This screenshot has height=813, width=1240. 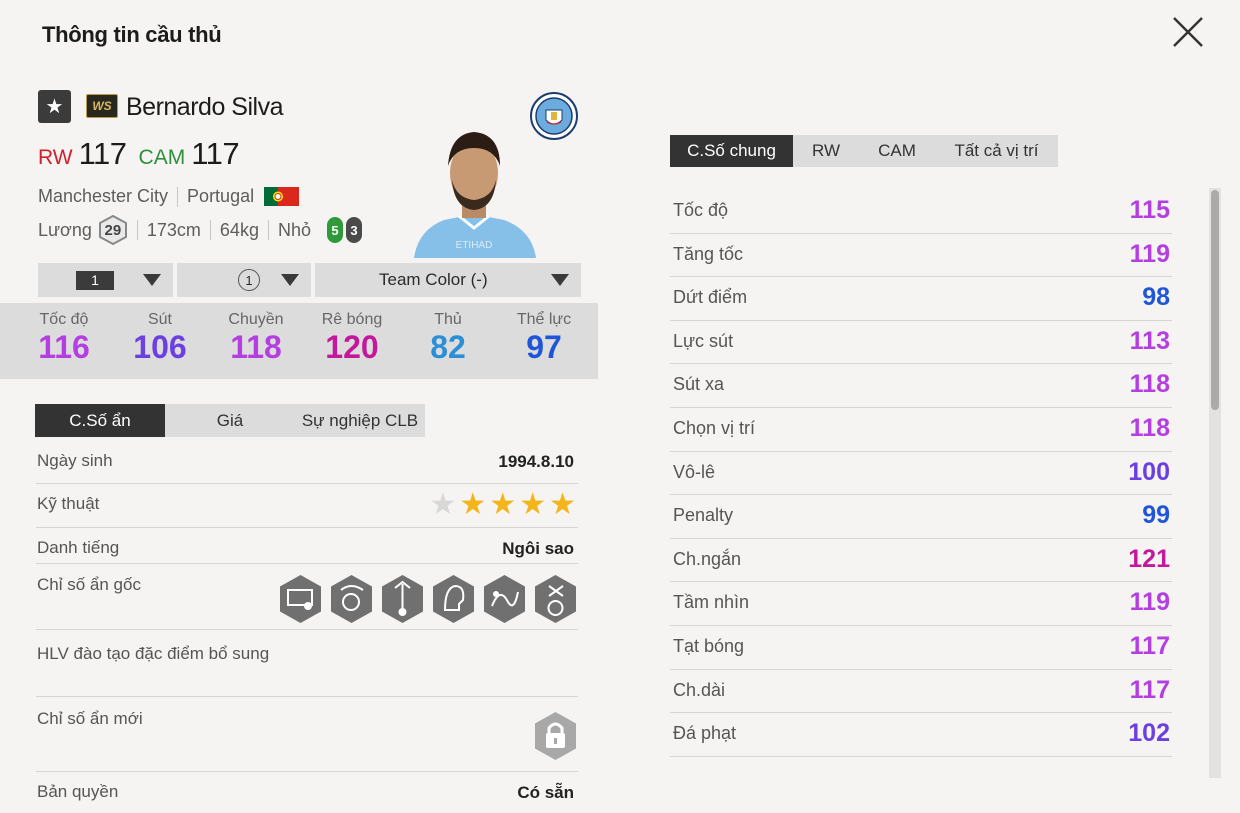 What do you see at coordinates (89, 584) in the screenshot?
I see `info-label: Chỉ số ẩn gốc` at bounding box center [89, 584].